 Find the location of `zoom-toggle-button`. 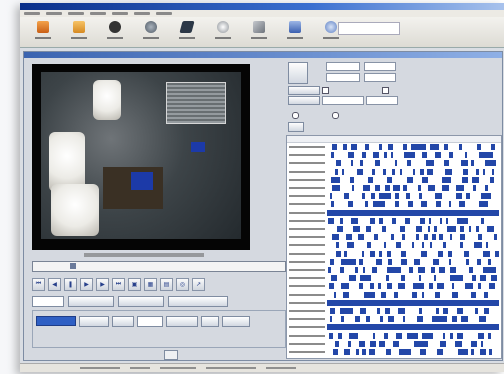

zoom-toggle-button is located at coordinates (296, 127).